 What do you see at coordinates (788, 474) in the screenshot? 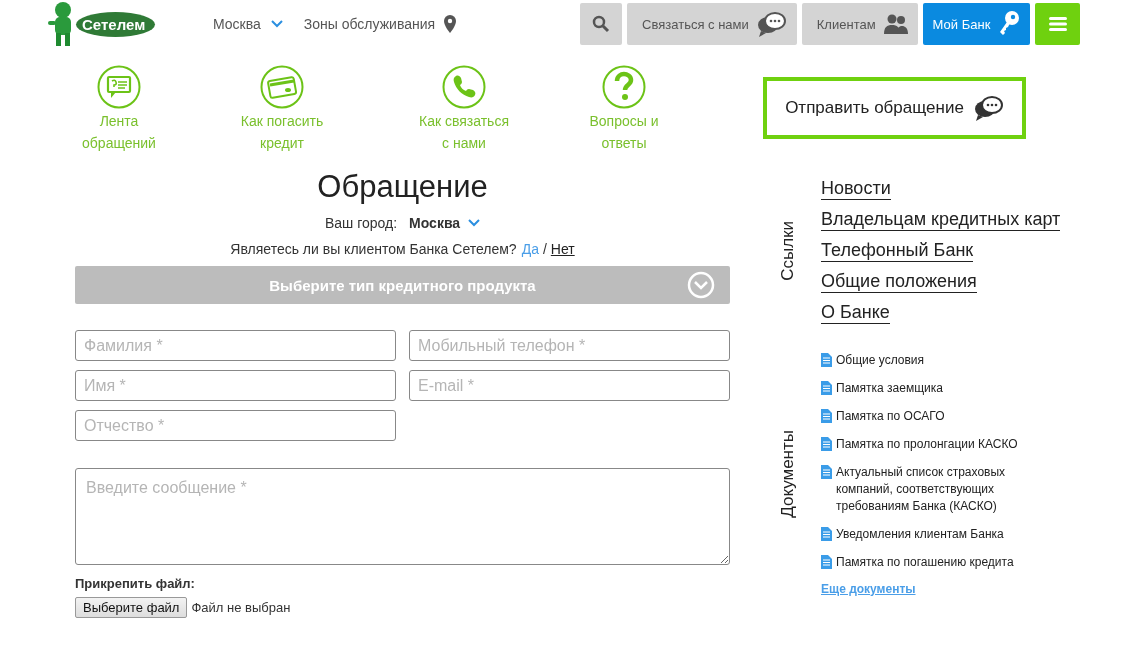
I see `section-label: Документы` at bounding box center [788, 474].